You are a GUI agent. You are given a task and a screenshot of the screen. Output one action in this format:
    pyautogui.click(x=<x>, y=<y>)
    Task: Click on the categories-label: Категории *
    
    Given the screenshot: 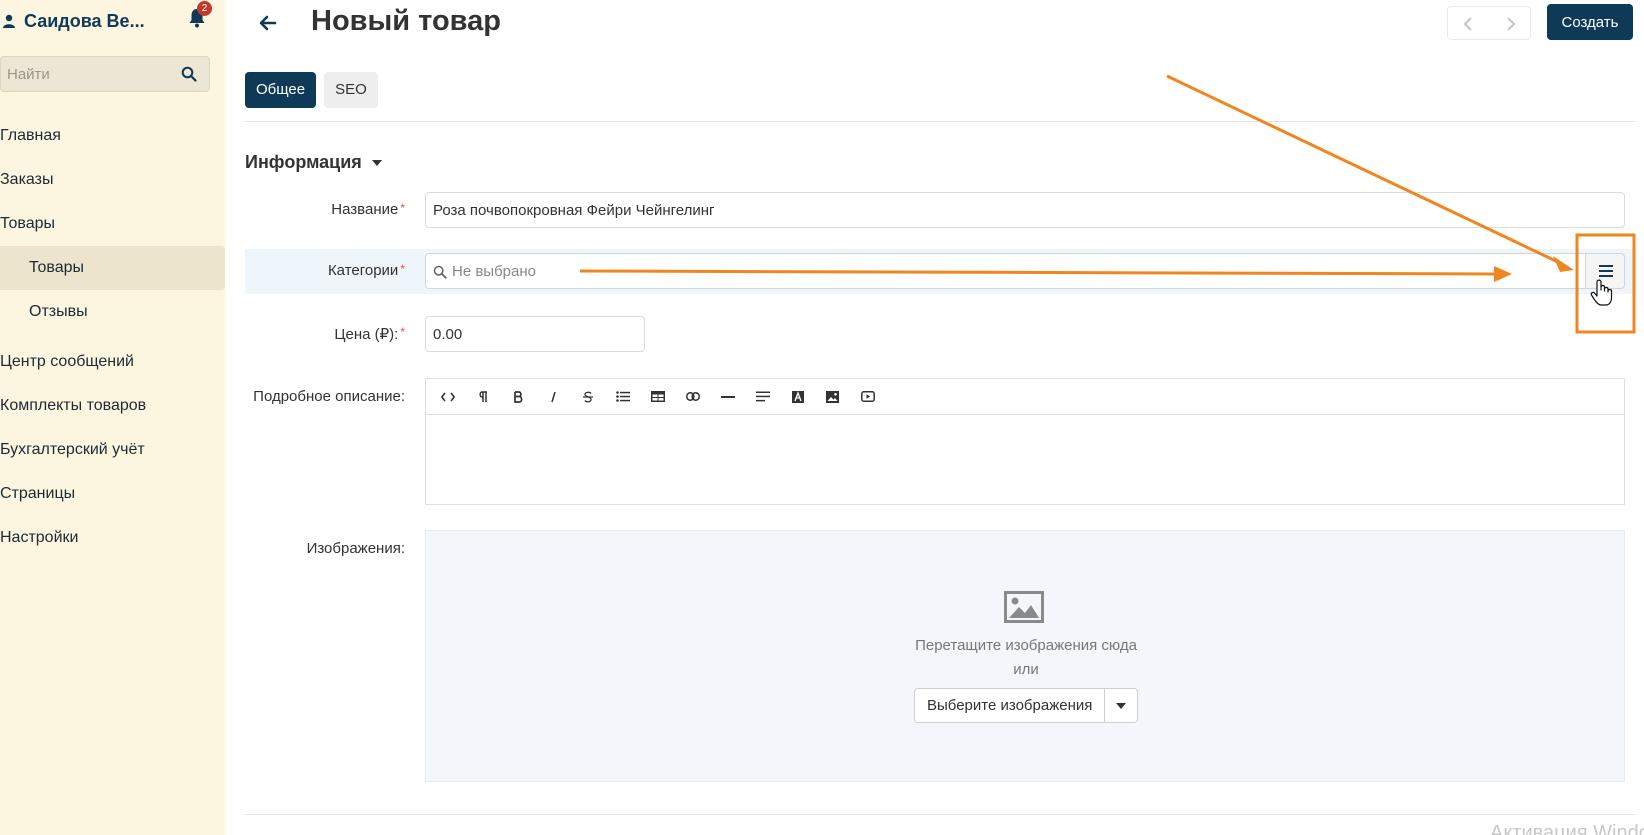 What is the action you would take?
    pyautogui.click(x=325, y=270)
    